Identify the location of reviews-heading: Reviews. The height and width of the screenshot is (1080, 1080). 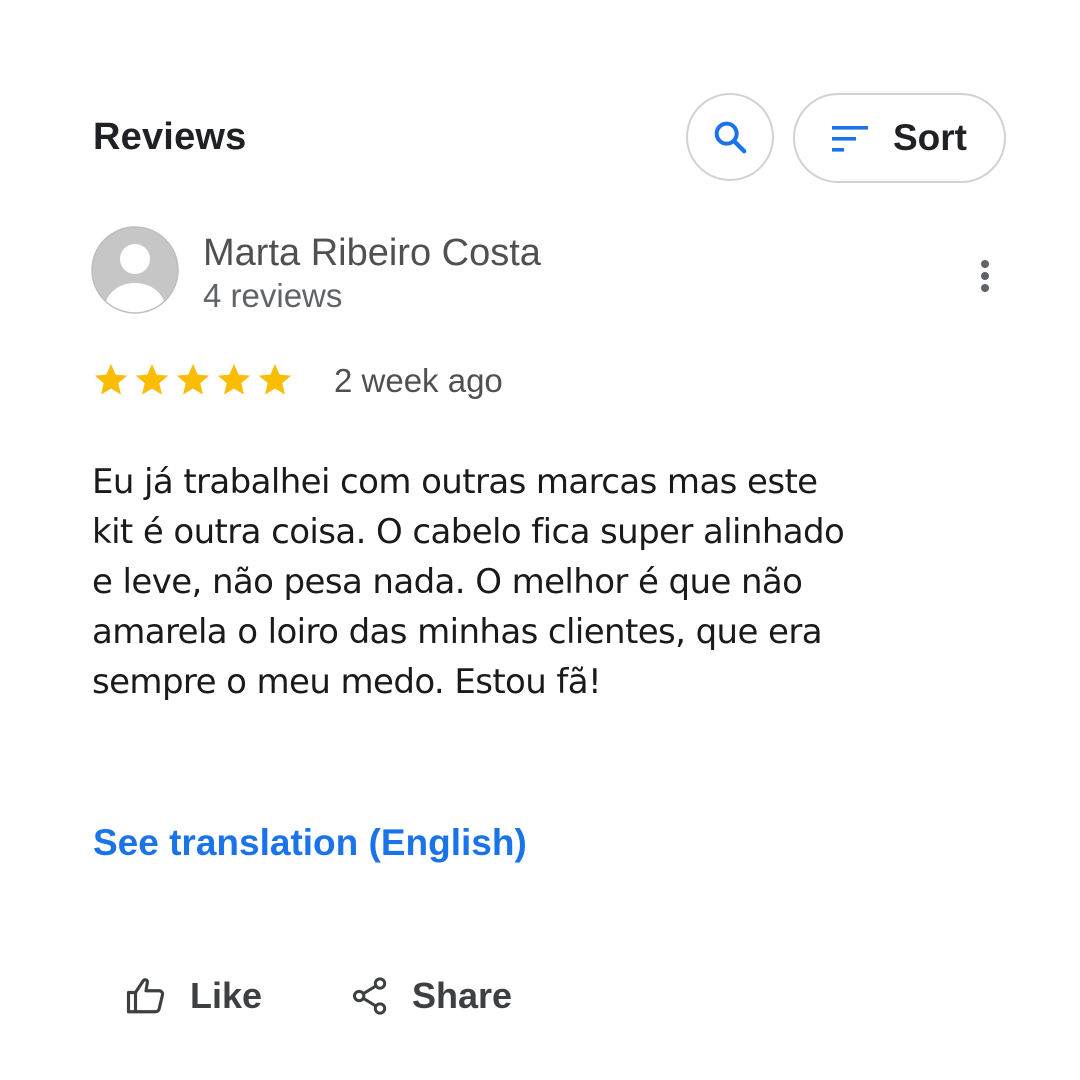
(170, 137).